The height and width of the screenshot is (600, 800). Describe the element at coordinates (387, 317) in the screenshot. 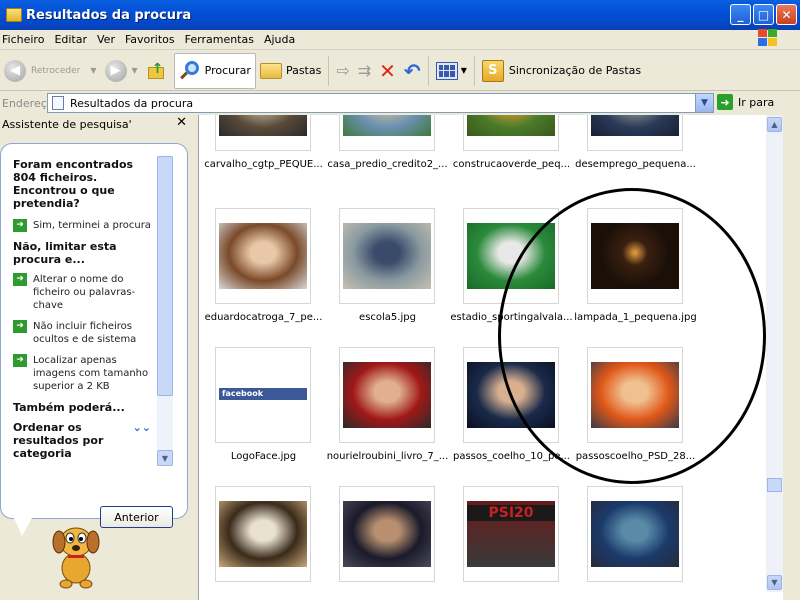

I see `file-name-label: escola5.jpg` at that location.